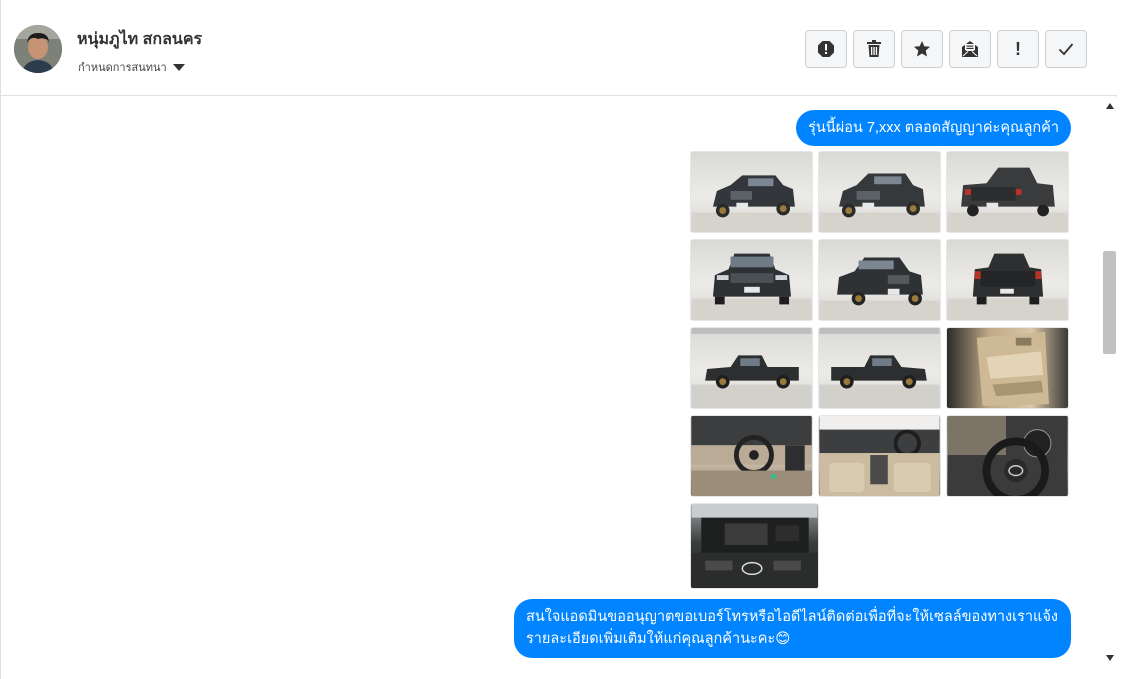 The width and height of the screenshot is (1125, 679). I want to click on star-icon, so click(922, 49).